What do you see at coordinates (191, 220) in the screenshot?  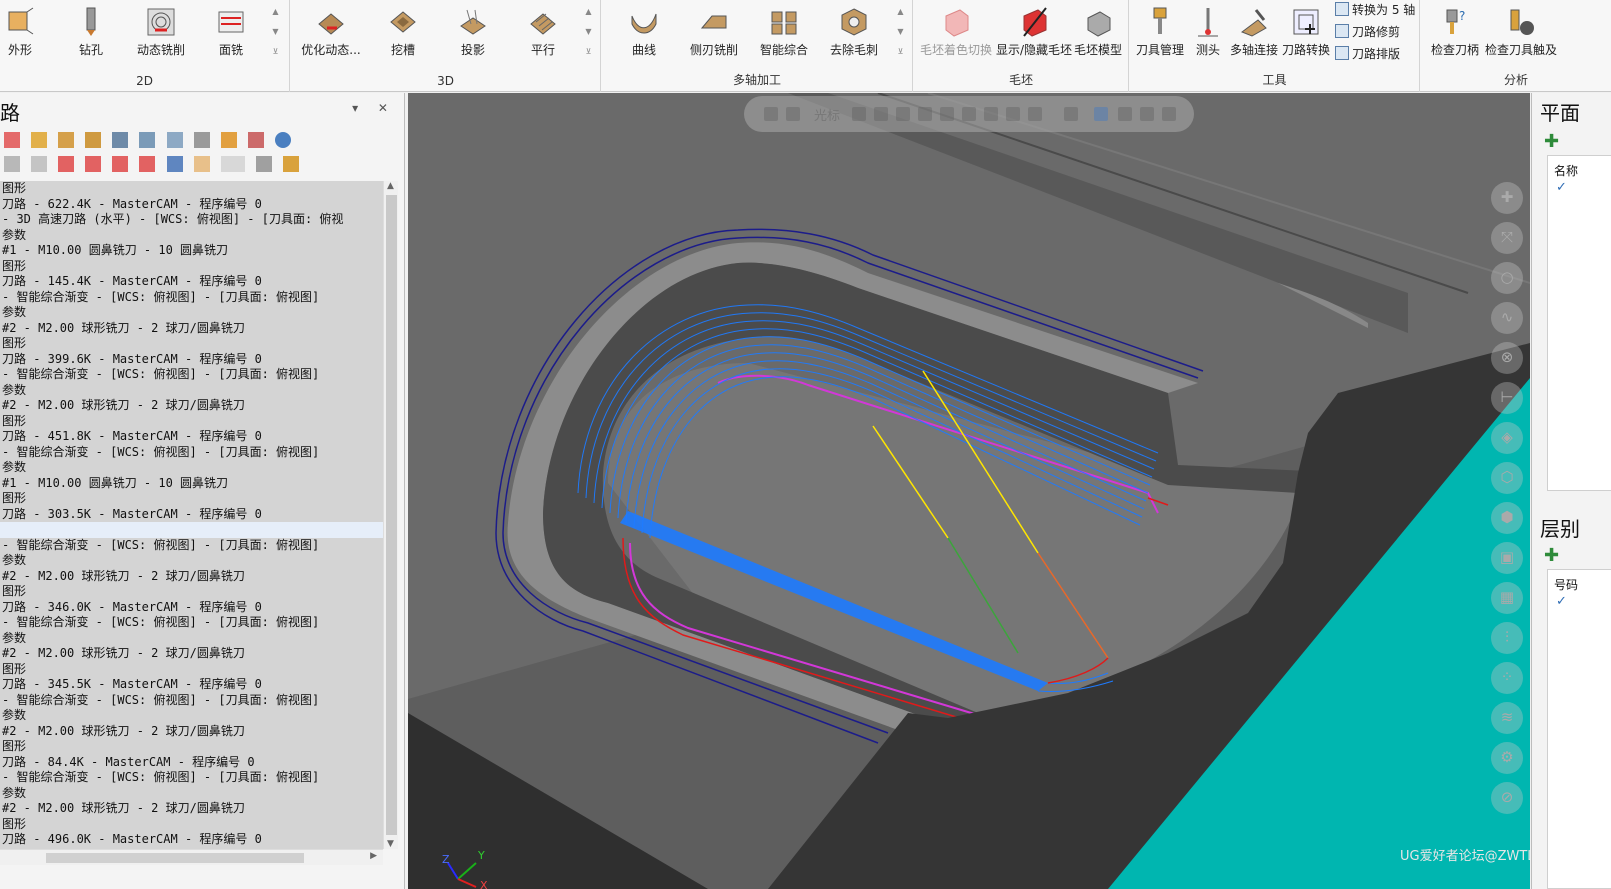 I see `tree-row: - 3D 高速刀路 (水平) - [WCS: 俯视图] - [刀具面: 俯视` at bounding box center [191, 220].